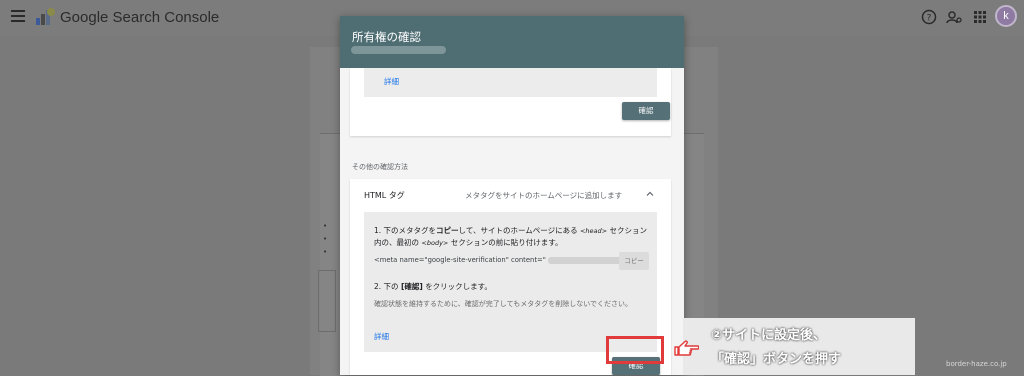  Describe the element at coordinates (46, 16) in the screenshot. I see `search-console-logo` at that location.